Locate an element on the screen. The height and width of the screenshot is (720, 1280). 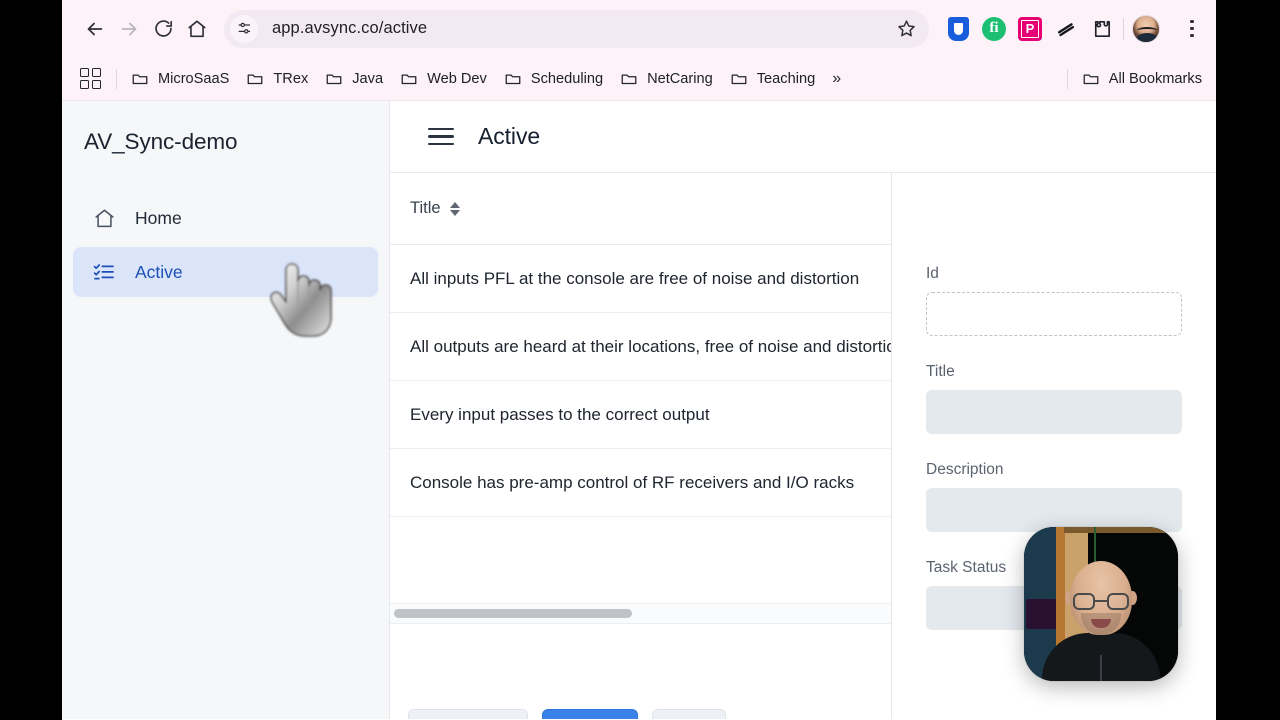
id-input is located at coordinates (1054, 314).